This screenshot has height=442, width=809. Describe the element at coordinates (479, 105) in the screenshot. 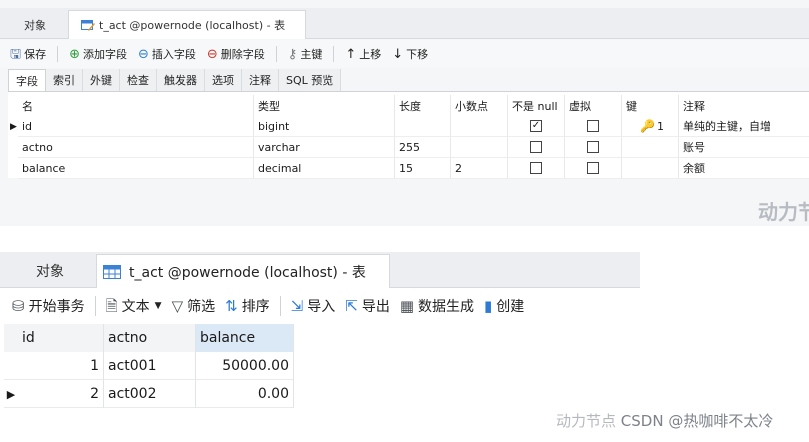

I see `col-header-decimals: 小数点` at that location.